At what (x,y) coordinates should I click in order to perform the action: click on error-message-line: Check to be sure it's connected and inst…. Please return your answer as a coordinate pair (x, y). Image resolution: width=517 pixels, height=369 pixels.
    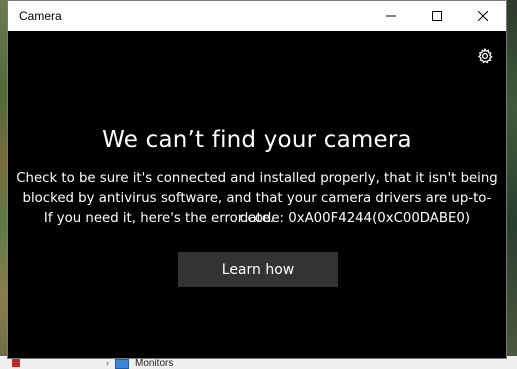
    Looking at the image, I should click on (257, 178).